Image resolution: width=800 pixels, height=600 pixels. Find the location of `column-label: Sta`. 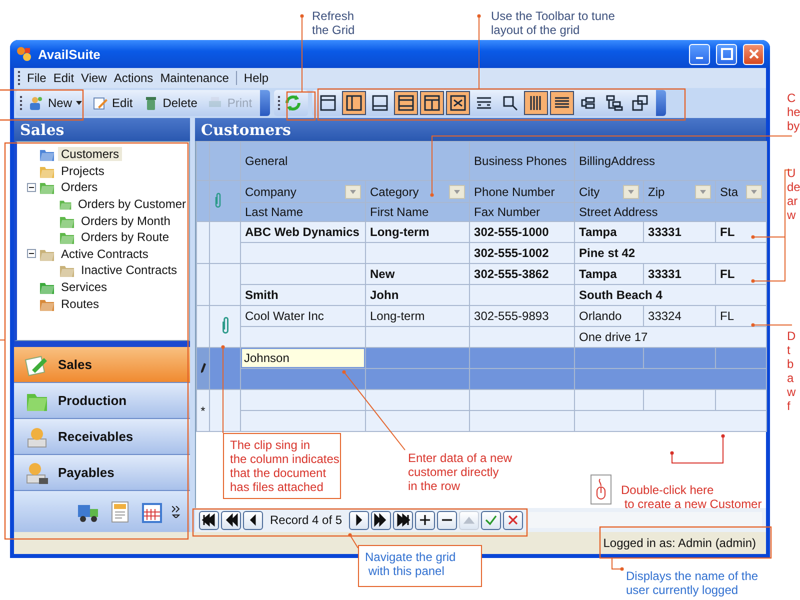

column-label: Sta is located at coordinates (729, 191).